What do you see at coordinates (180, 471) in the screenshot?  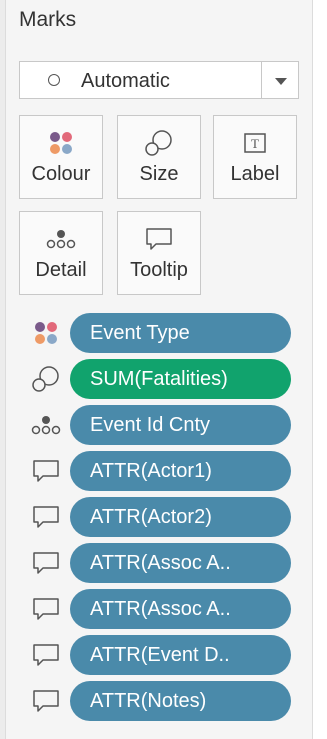 I see `field-pill-actor1: ATTR(Actor1)` at bounding box center [180, 471].